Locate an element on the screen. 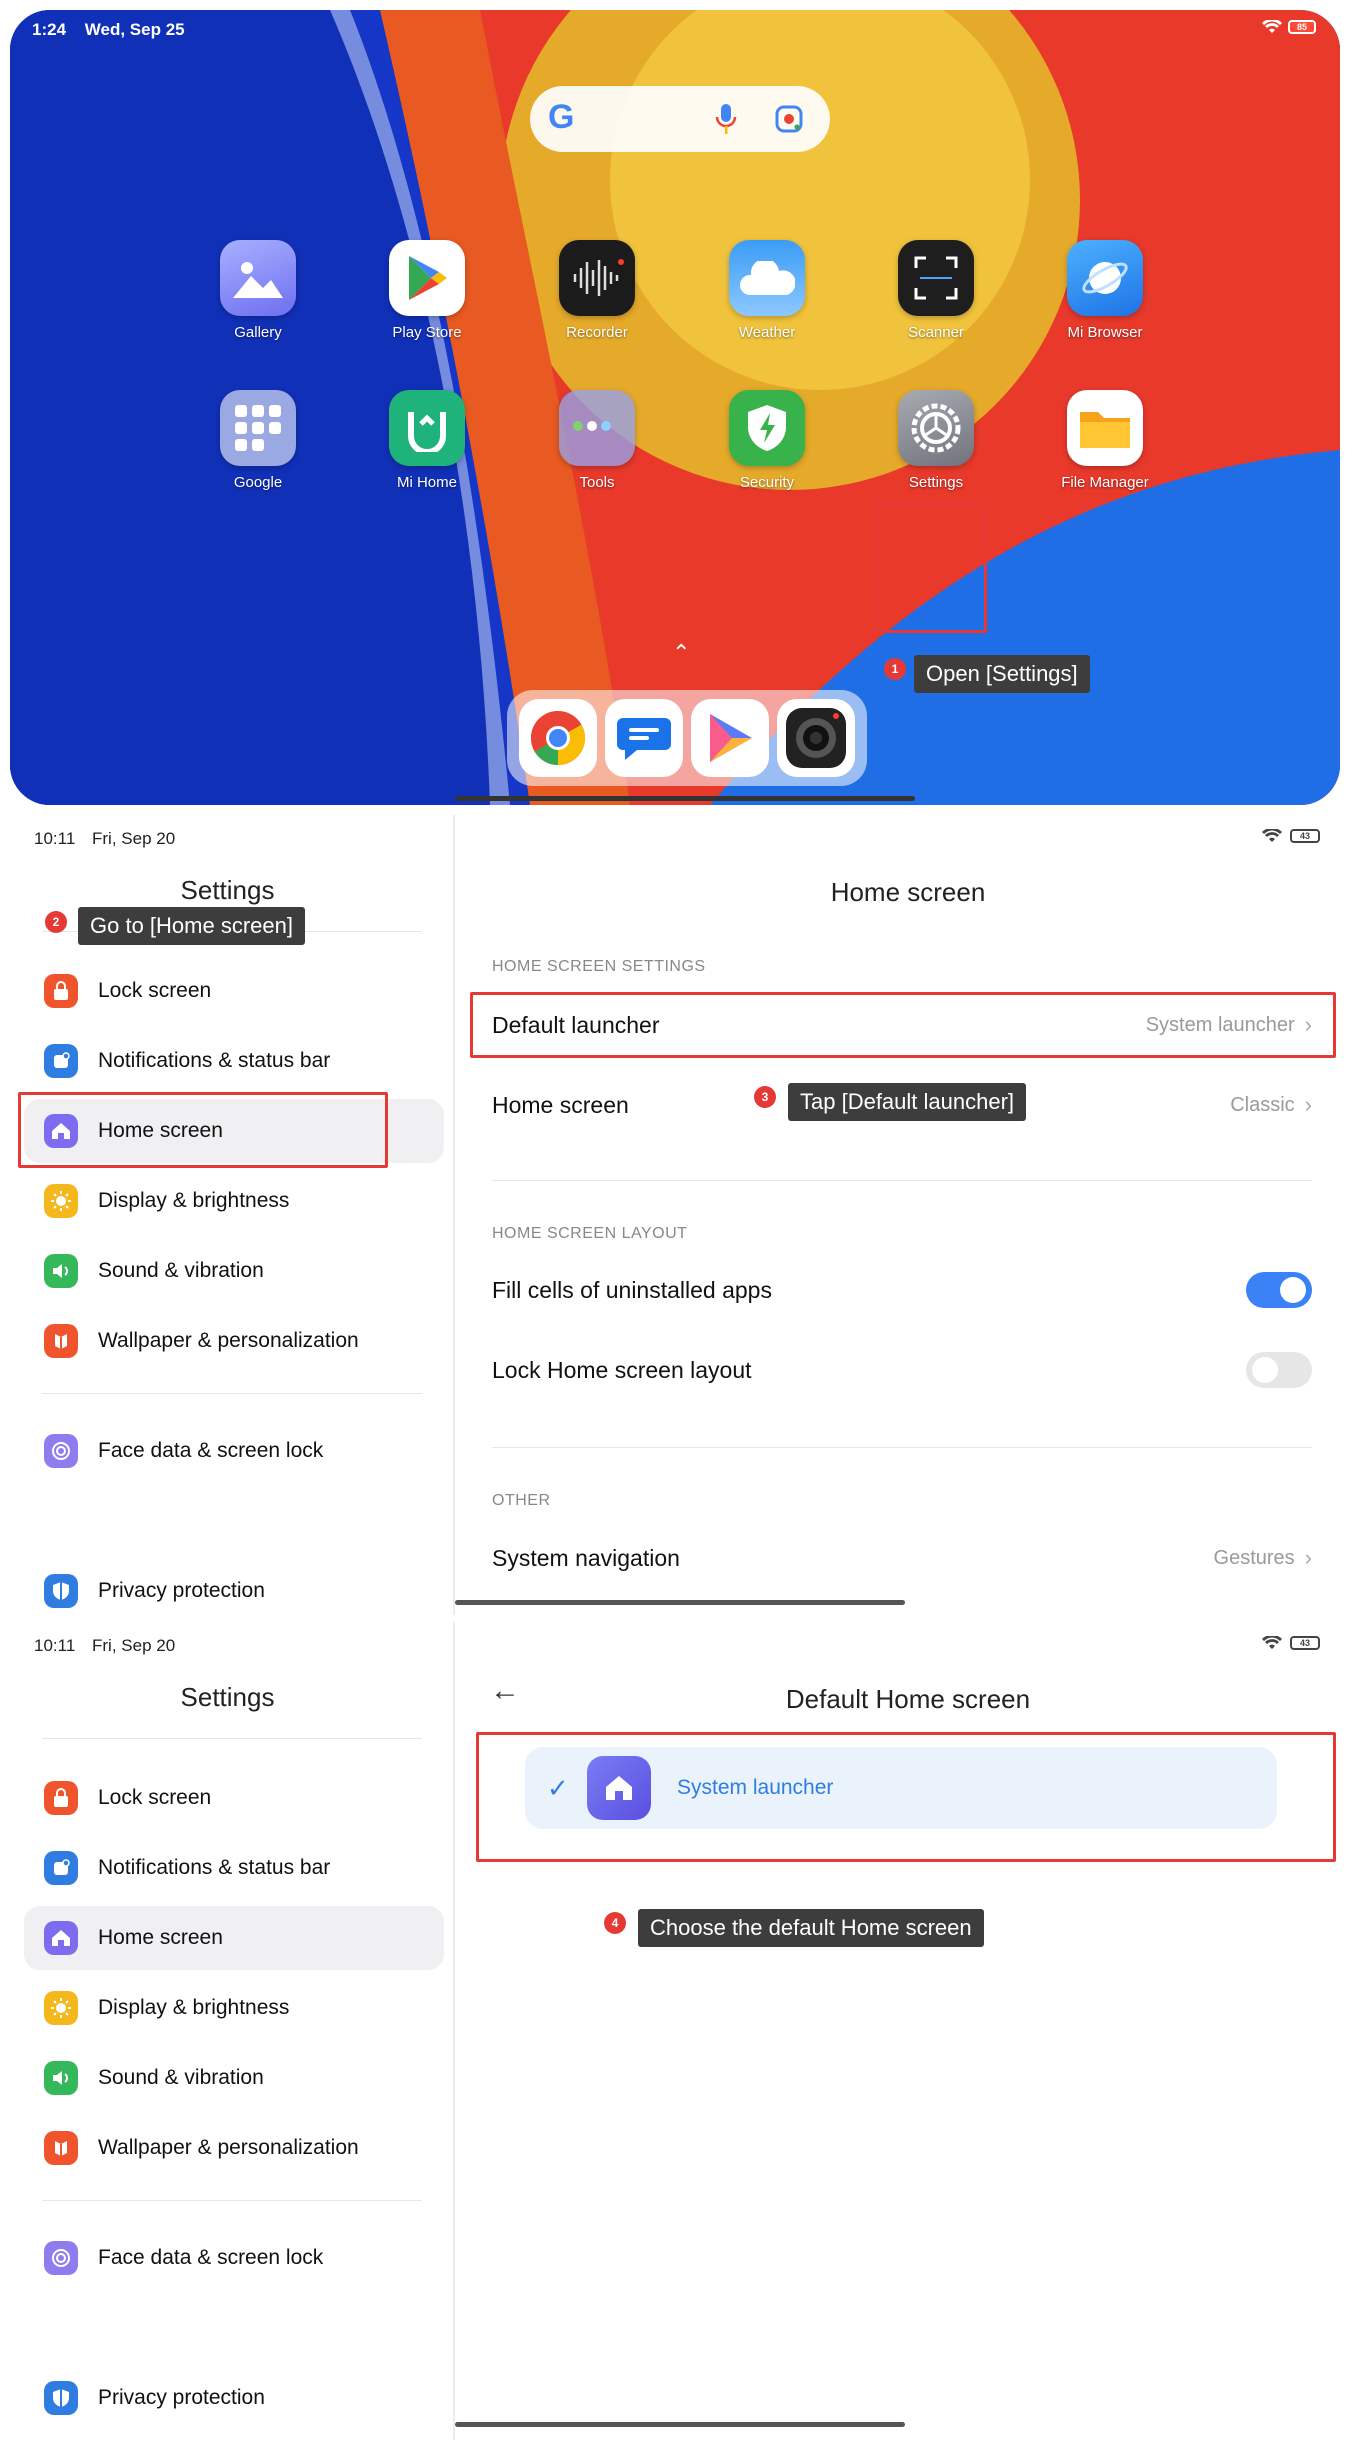  app-file-manager: File Manager is located at coordinates (1105, 440).